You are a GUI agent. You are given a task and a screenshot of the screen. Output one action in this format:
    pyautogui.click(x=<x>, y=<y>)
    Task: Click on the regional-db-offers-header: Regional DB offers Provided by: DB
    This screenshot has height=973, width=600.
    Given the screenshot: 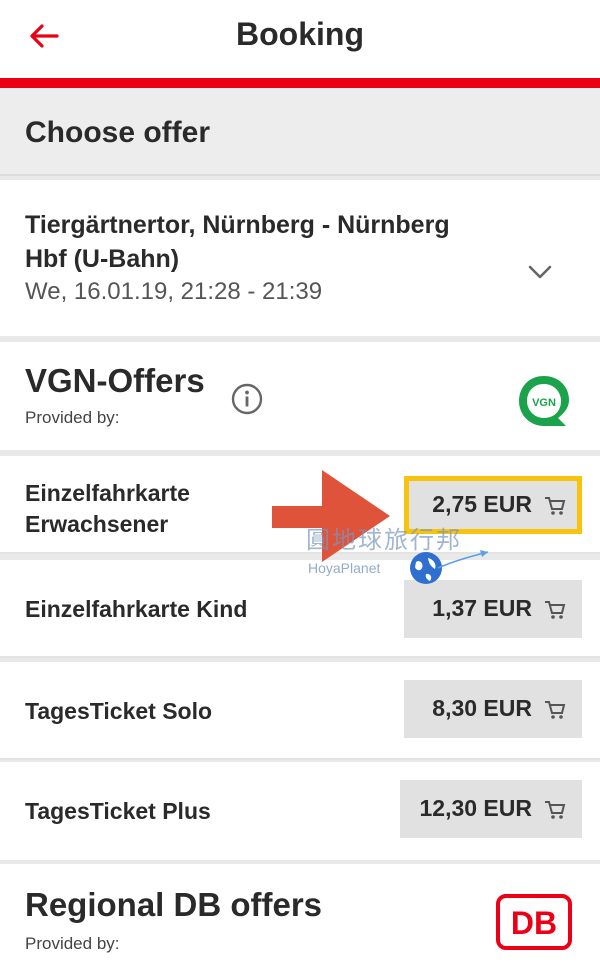 What is the action you would take?
    pyautogui.click(x=300, y=918)
    